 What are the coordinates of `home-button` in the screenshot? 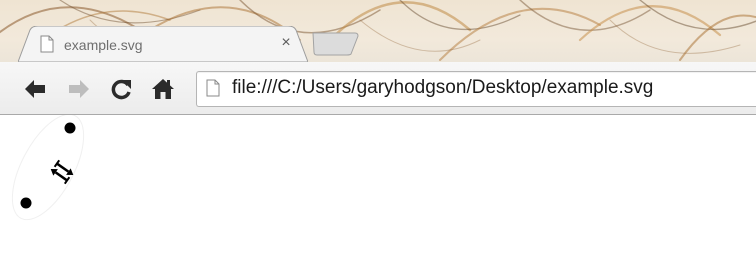 It's located at (163, 89).